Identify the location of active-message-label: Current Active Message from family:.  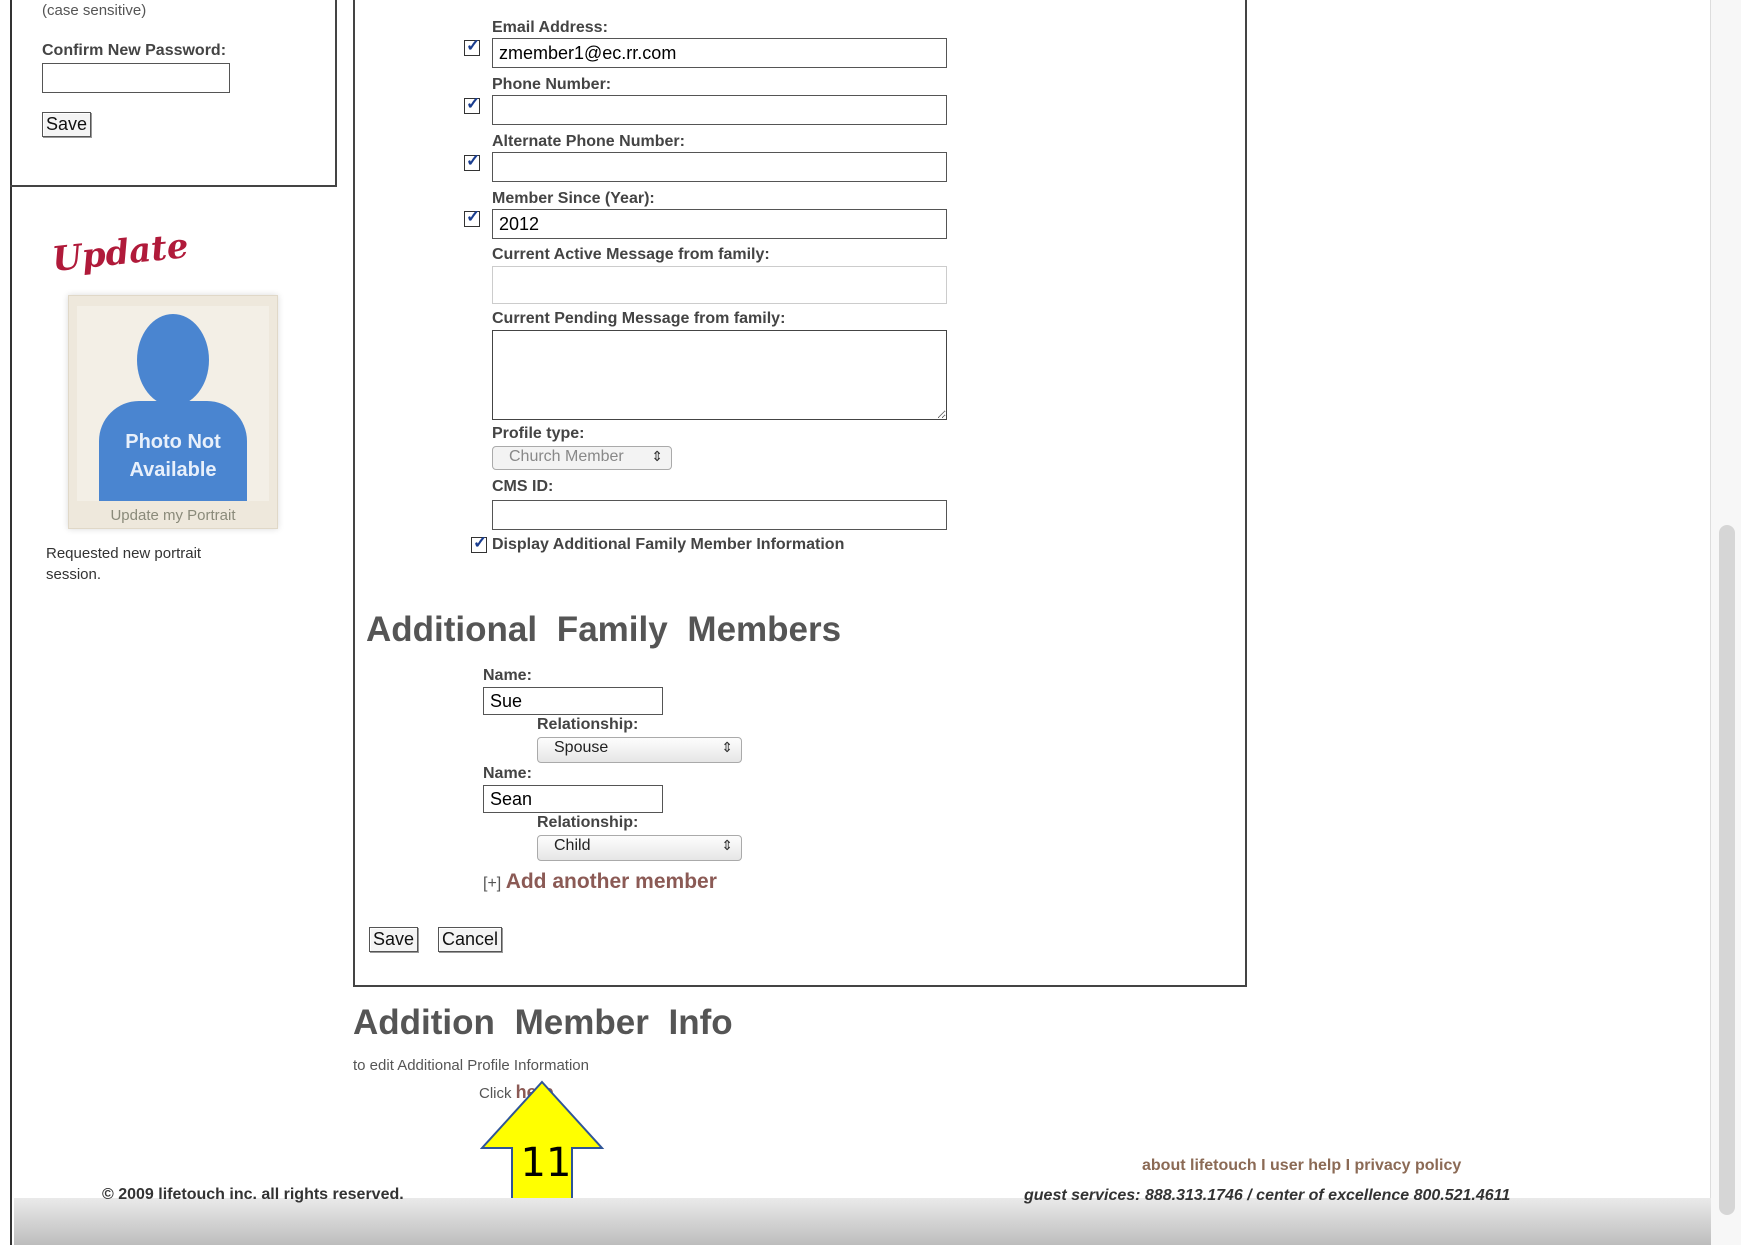
(631, 254).